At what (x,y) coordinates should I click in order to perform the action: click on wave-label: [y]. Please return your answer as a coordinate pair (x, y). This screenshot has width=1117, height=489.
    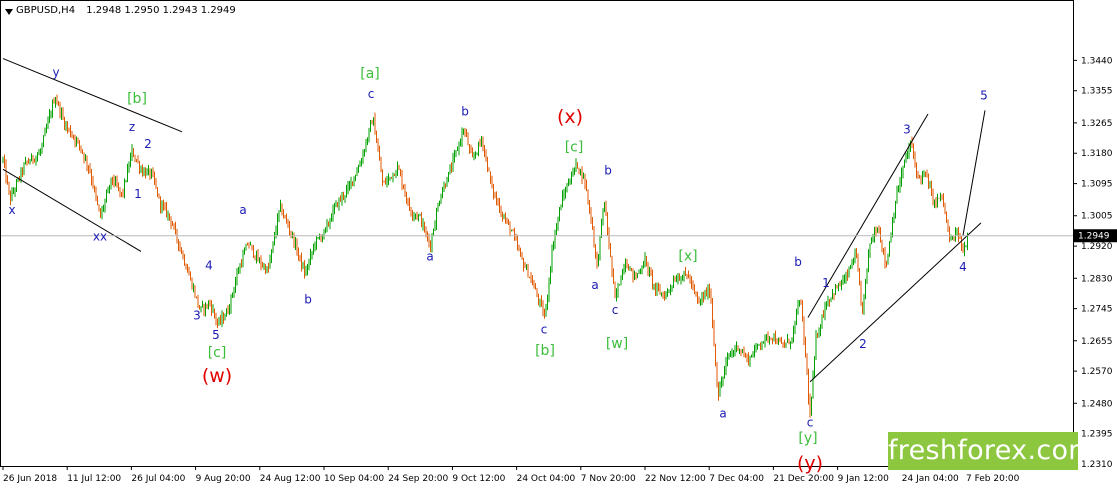
    Looking at the image, I should click on (807, 439).